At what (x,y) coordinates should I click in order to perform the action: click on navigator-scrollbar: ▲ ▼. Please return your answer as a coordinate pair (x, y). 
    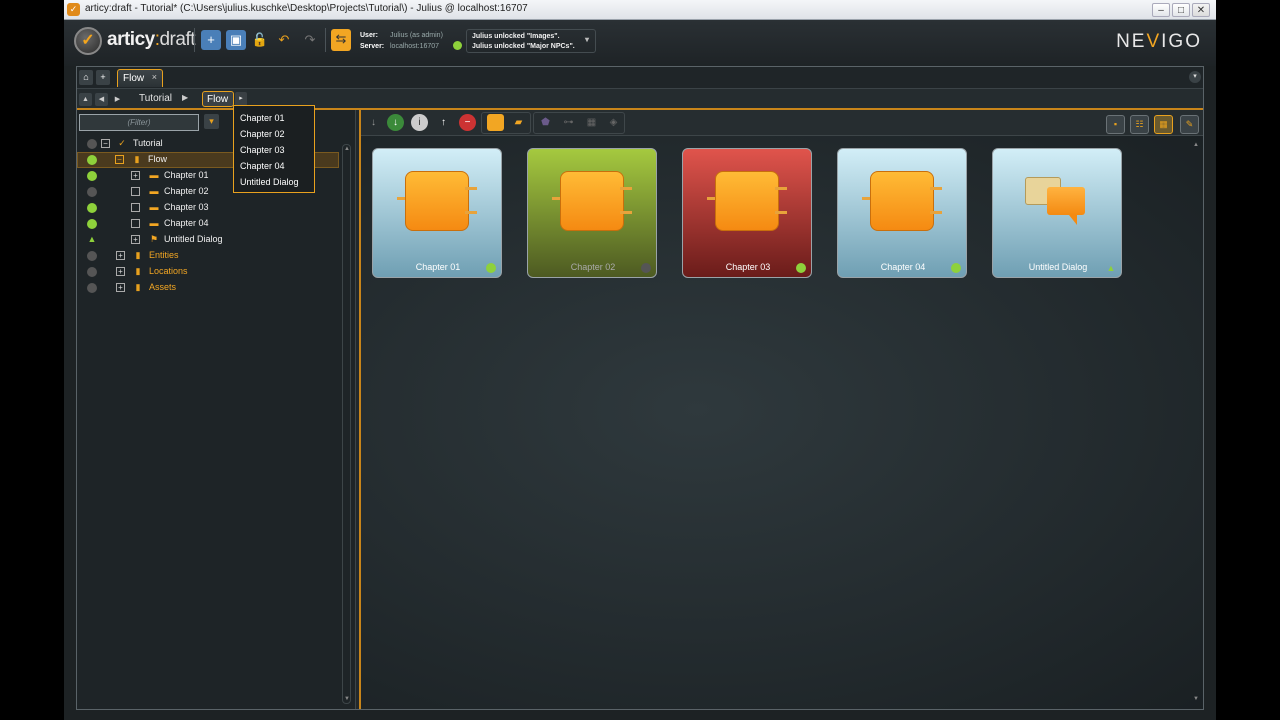
    Looking at the image, I should click on (346, 424).